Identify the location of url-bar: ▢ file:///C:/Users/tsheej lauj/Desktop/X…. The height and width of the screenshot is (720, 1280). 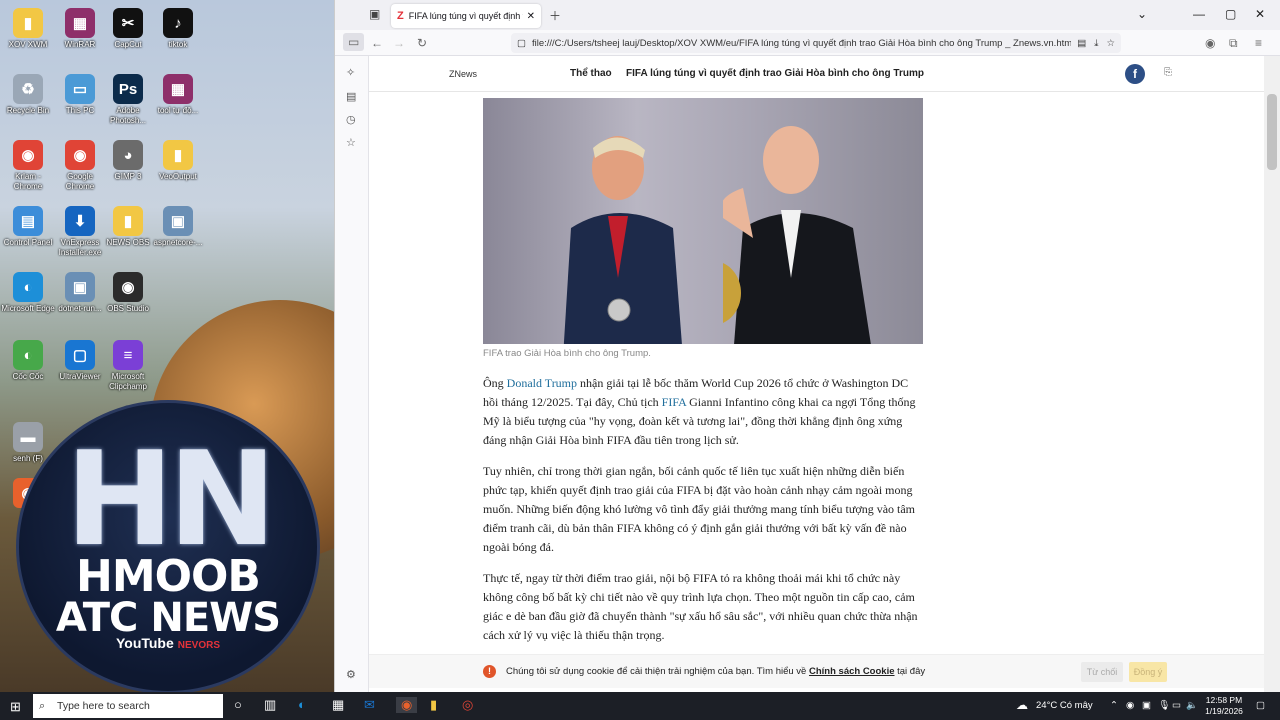
(816, 43).